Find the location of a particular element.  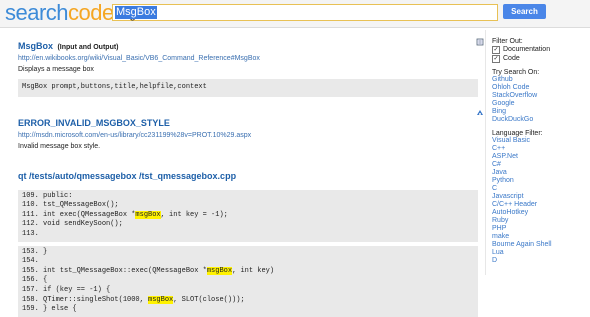

code-text: 153. } is located at coordinates (35, 251).